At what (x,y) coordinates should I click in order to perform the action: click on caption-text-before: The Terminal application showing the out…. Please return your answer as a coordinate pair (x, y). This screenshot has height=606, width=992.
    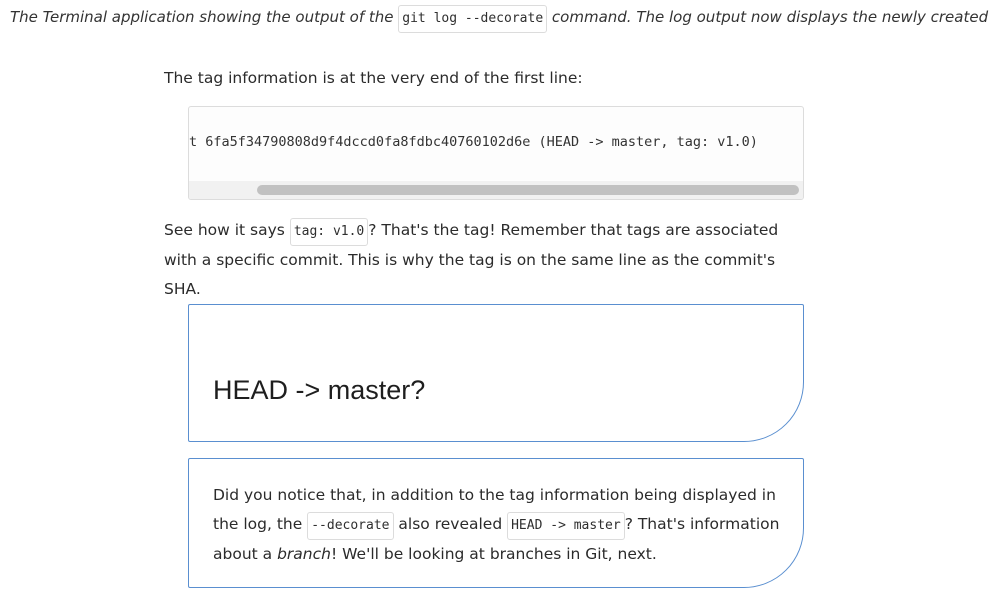
    Looking at the image, I should click on (204, 17).